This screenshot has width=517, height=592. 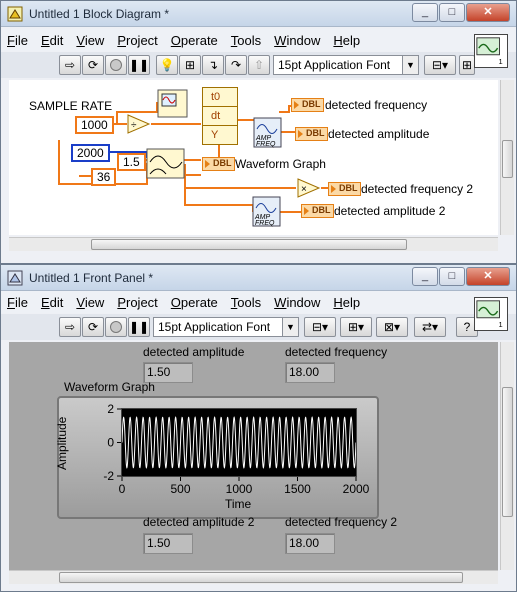 What do you see at coordinates (341, 522) in the screenshot?
I see `detected-frequency-2-label: detected frequency 2` at bounding box center [341, 522].